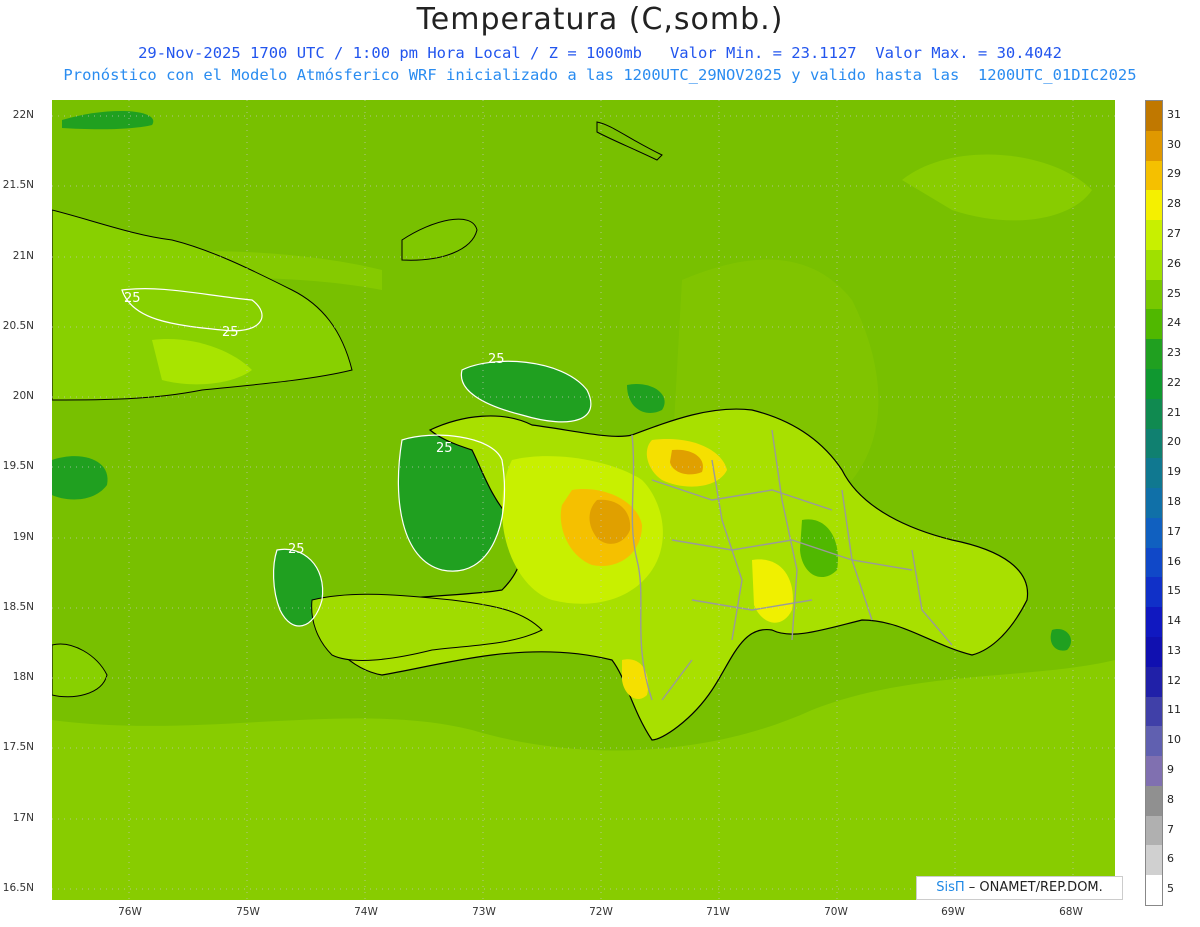 The width and height of the screenshot is (1200, 927). I want to click on colorbar-label-24: 24, so click(1174, 323).